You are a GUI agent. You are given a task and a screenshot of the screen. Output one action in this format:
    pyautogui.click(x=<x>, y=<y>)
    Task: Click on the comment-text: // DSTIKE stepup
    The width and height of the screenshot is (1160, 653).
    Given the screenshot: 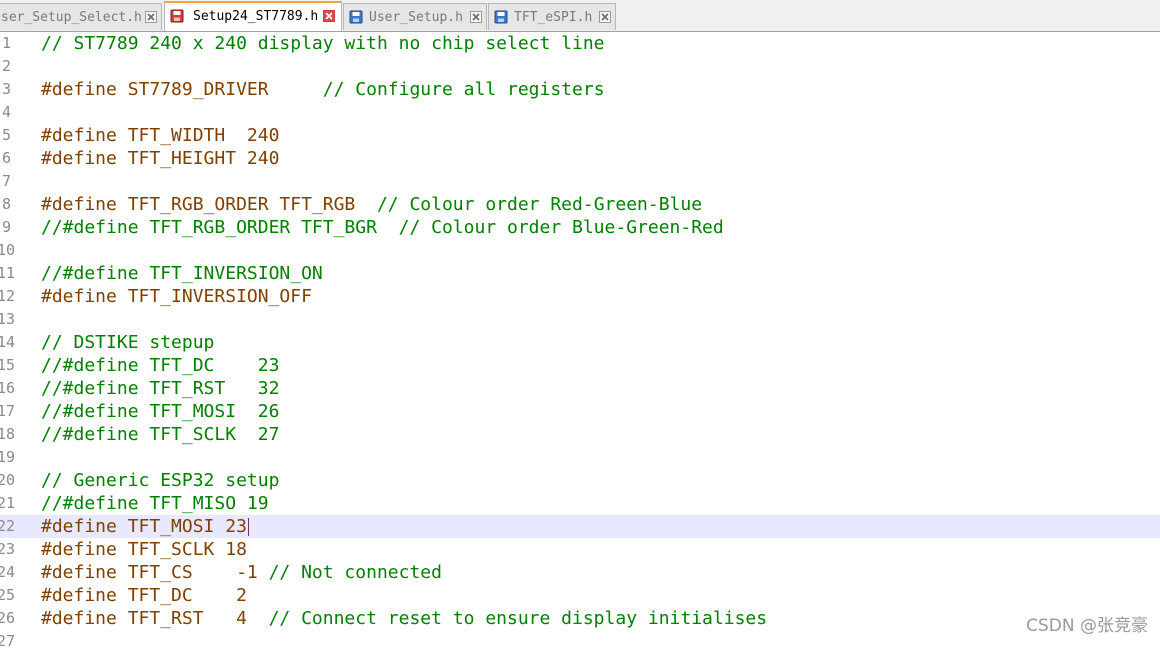 What is the action you would take?
    pyautogui.click(x=128, y=342)
    